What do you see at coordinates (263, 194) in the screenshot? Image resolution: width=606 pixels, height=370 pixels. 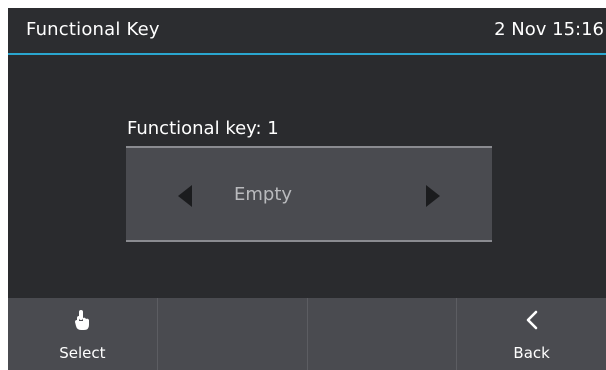 I see `selector-value: Empty` at bounding box center [263, 194].